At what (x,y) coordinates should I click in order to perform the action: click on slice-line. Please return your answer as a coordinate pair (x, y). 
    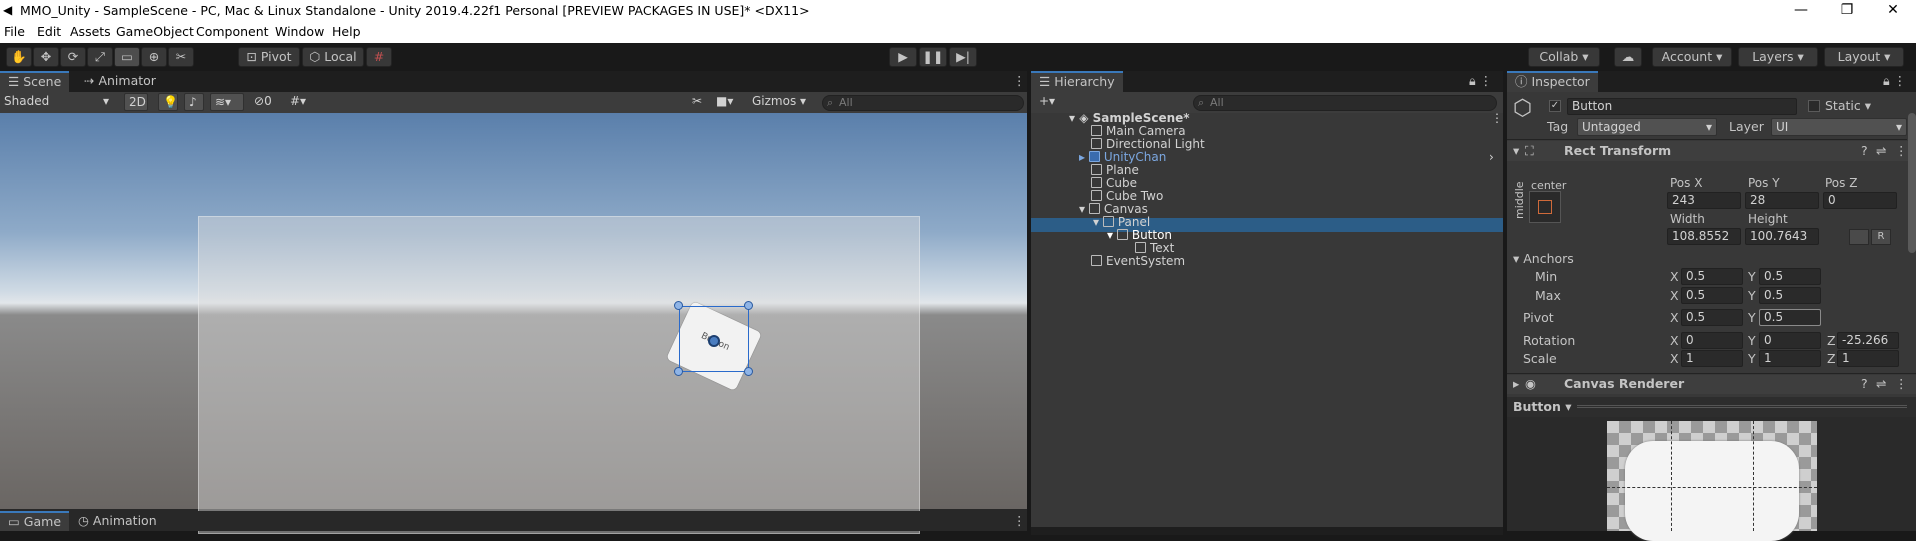
    Looking at the image, I should click on (1712, 487).